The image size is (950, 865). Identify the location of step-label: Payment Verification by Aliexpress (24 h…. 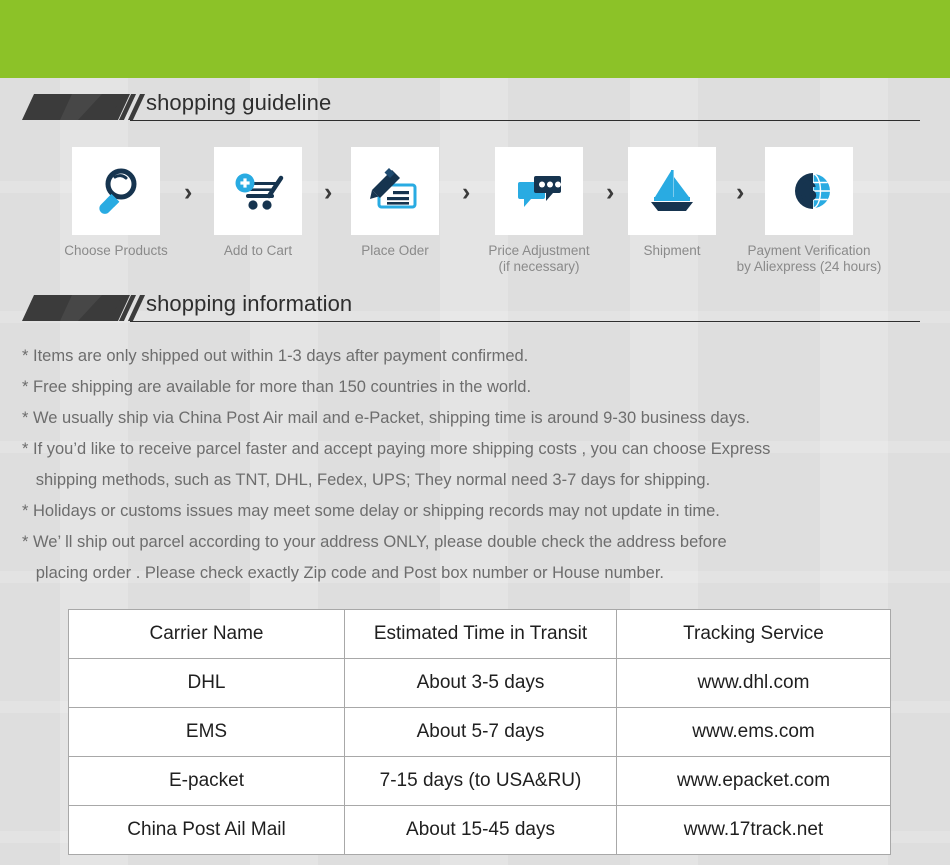
(809, 258).